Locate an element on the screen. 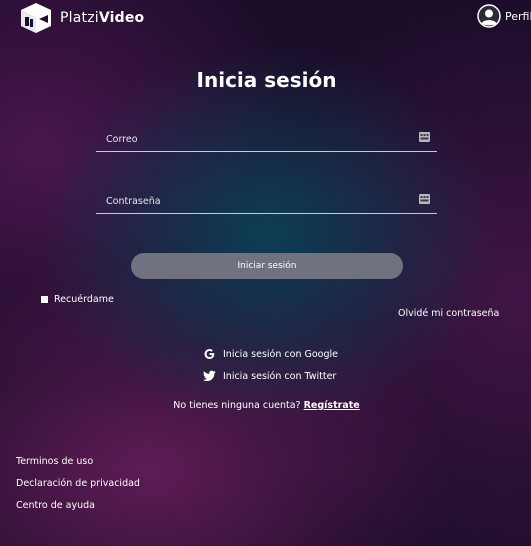 The image size is (531, 546). page-title: Inicia sesión is located at coordinates (266, 80).